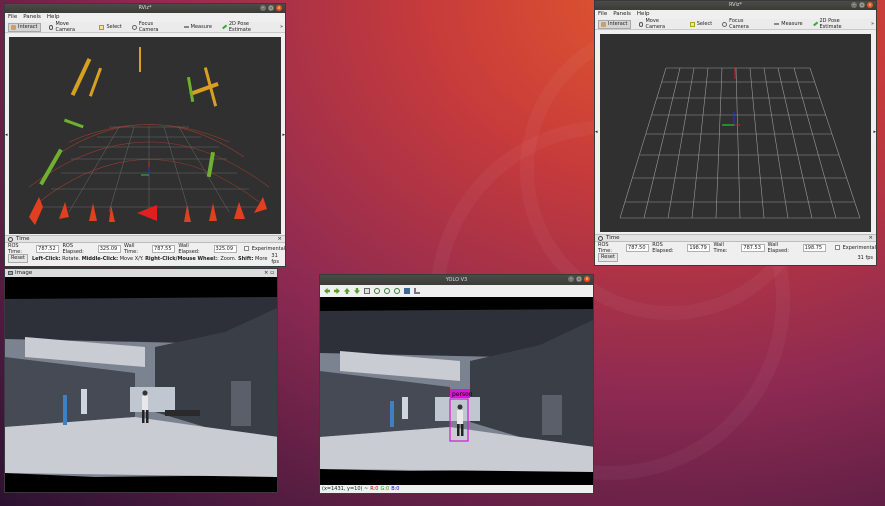 The width and height of the screenshot is (885, 506). Describe the element at coordinates (337, 291) in the screenshot. I see `arrow-right-icon` at that location.